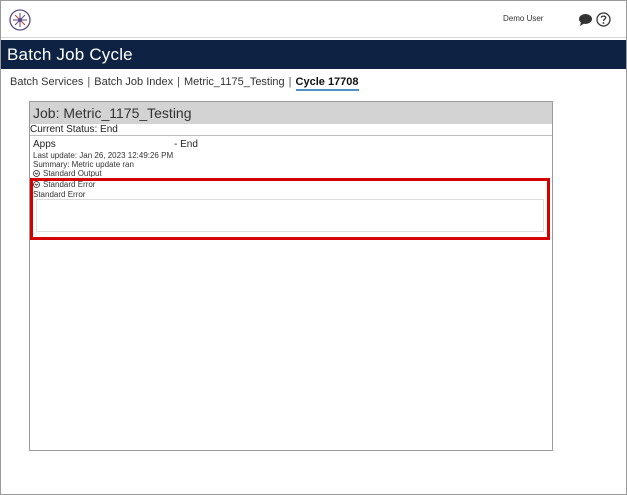 Image resolution: width=627 pixels, height=495 pixels. I want to click on page-title: Batch Job Cycle, so click(70, 54).